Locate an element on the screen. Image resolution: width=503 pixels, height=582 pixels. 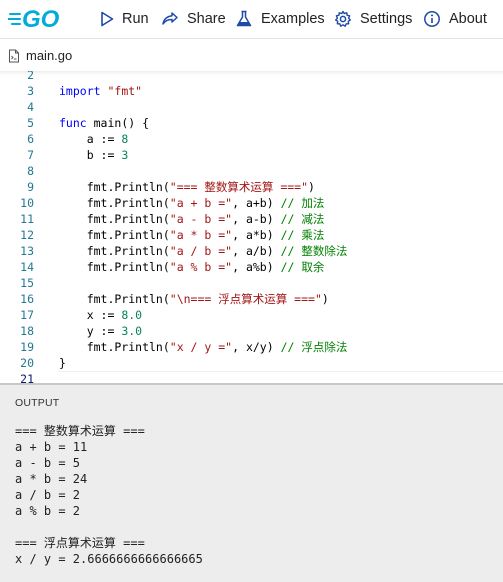
code-line: 6 a := 8 is located at coordinates (251, 139).